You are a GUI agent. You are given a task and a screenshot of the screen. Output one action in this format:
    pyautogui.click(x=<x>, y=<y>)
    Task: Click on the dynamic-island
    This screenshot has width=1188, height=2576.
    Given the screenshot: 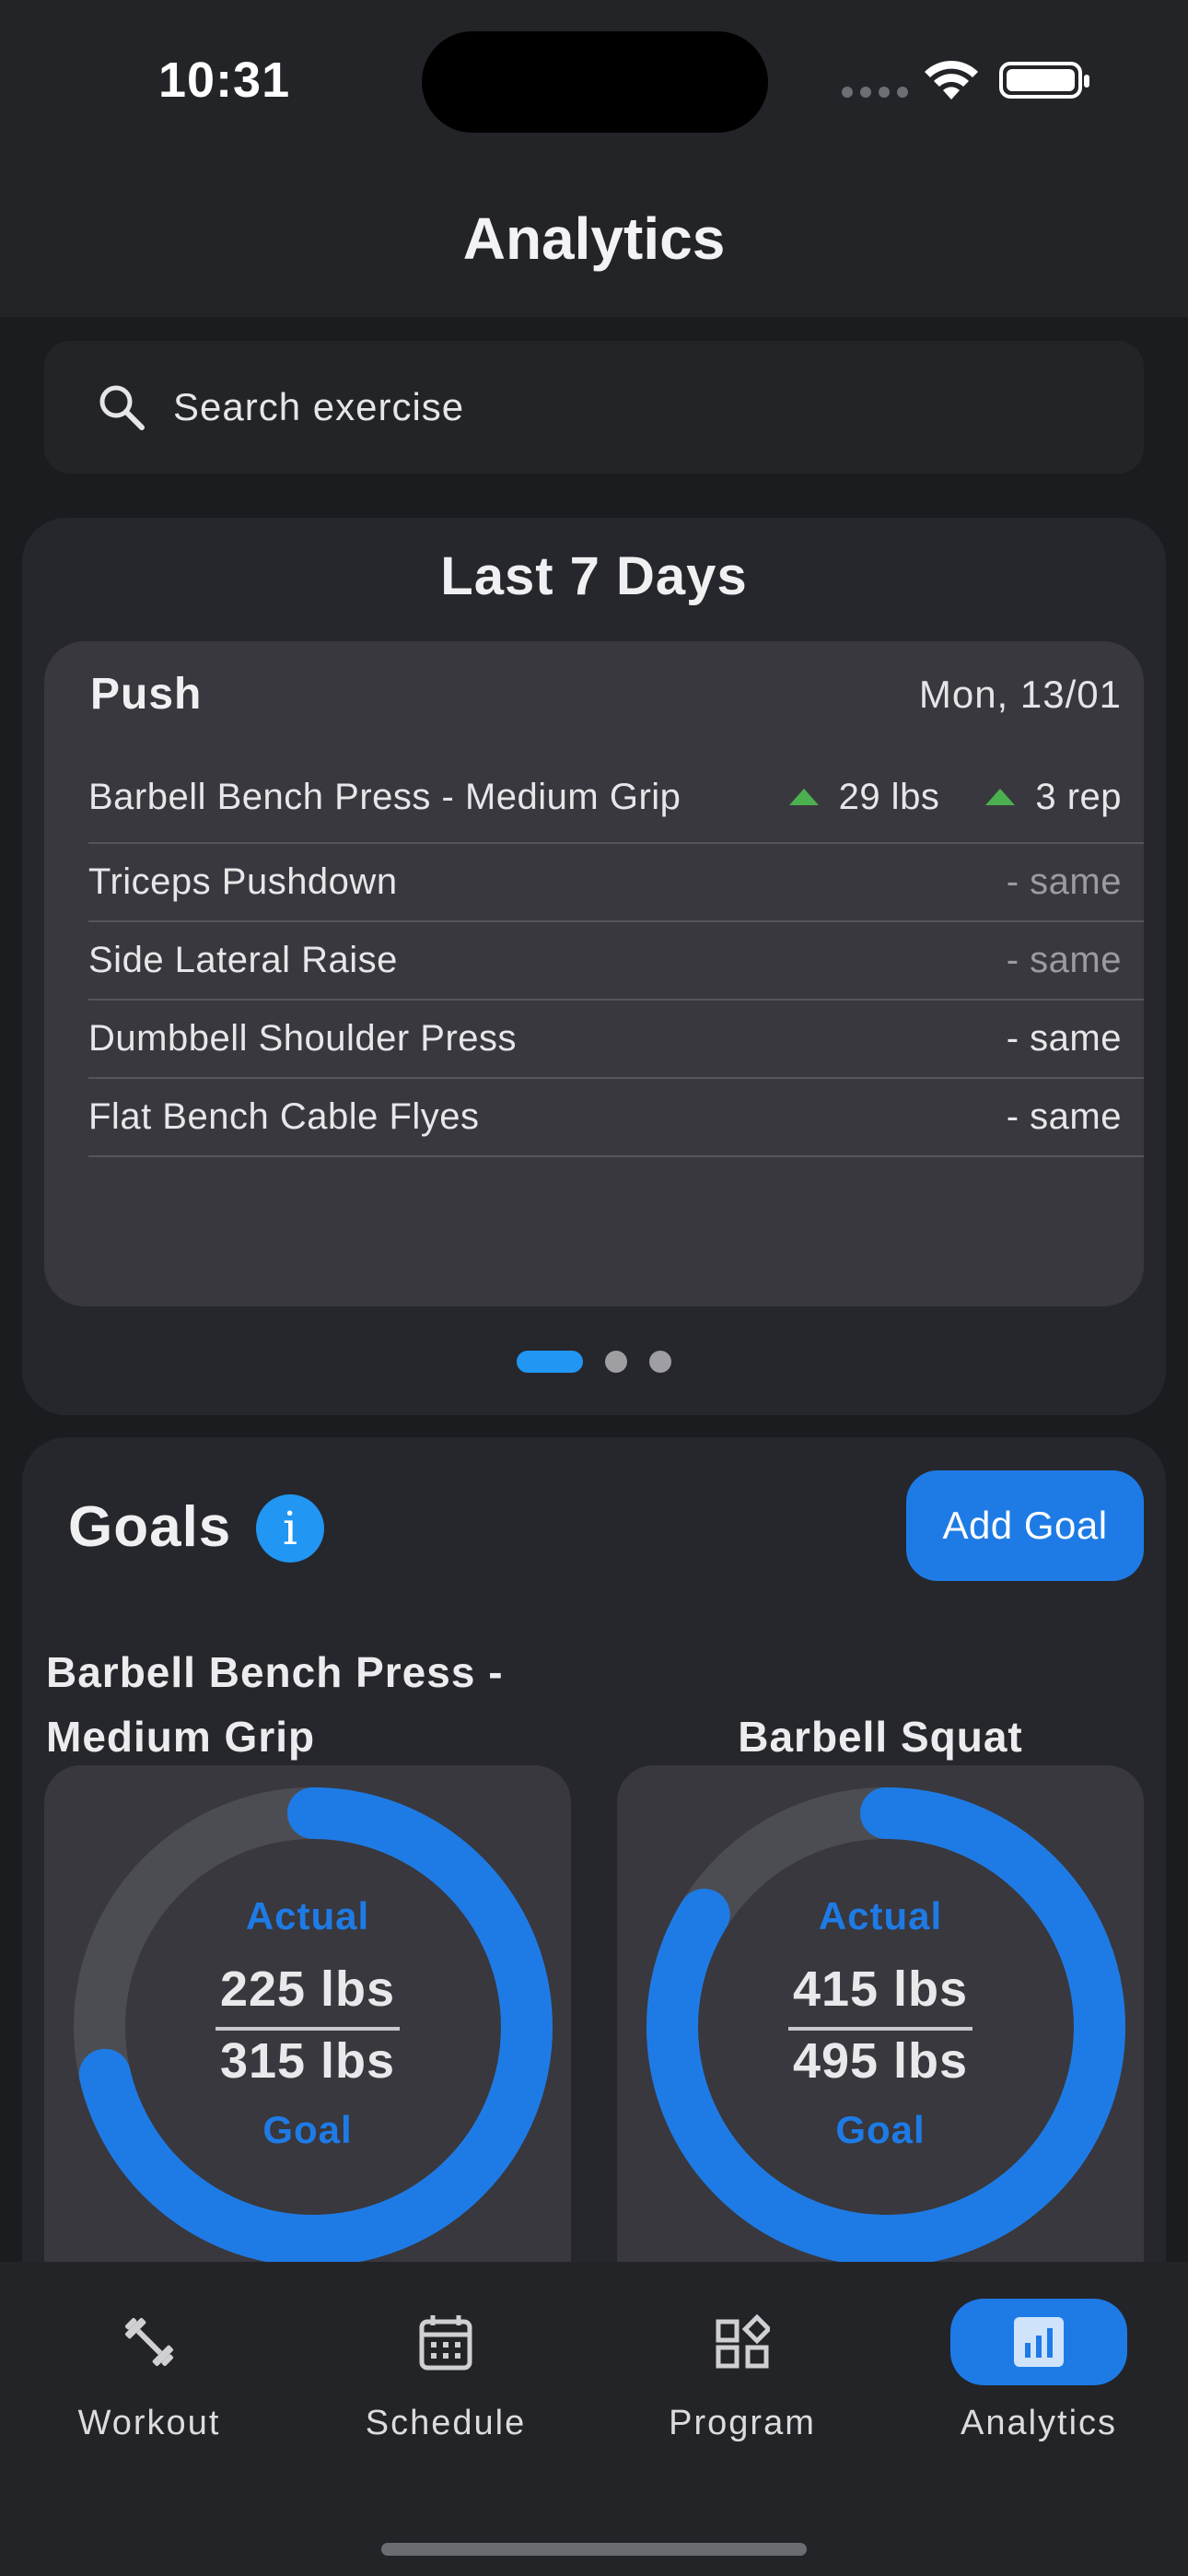 What is the action you would take?
    pyautogui.click(x=595, y=82)
    